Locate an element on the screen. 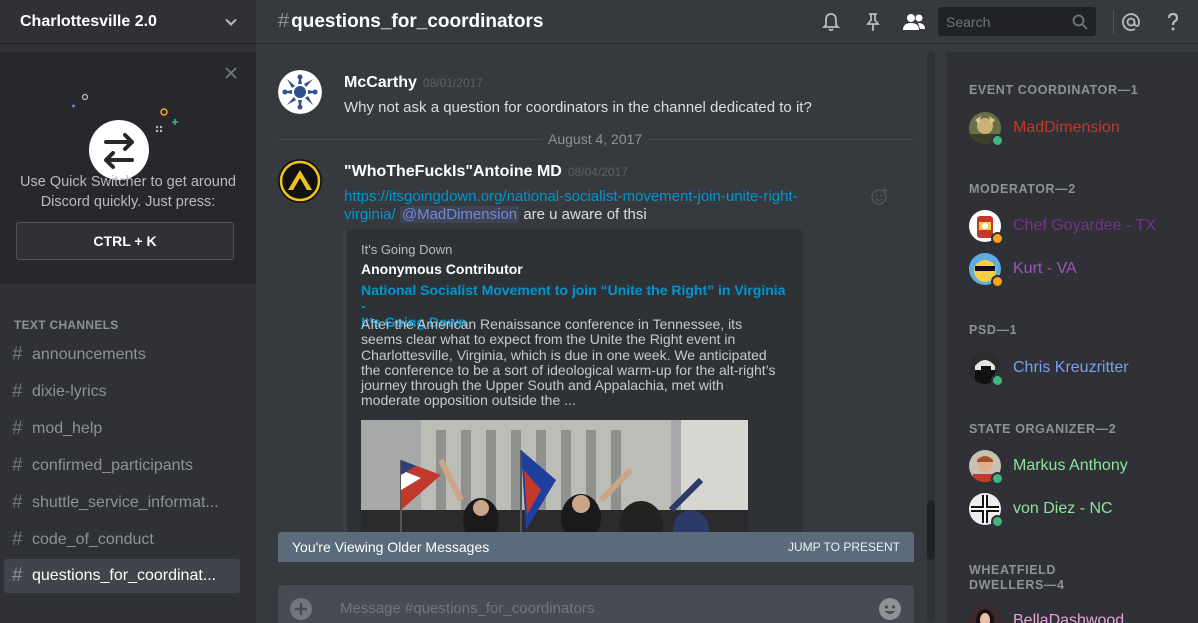  member-item: Markus Anthony is located at coordinates (1079, 467).